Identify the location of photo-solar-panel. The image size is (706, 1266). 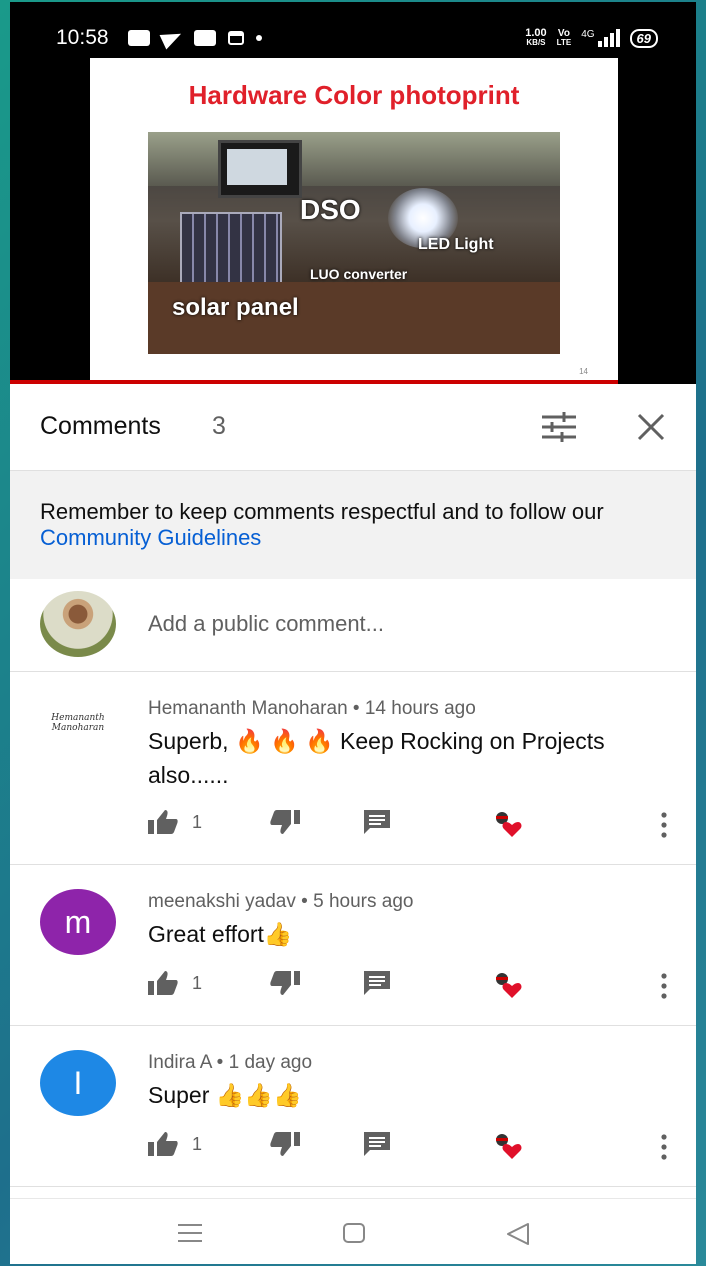
(231, 249).